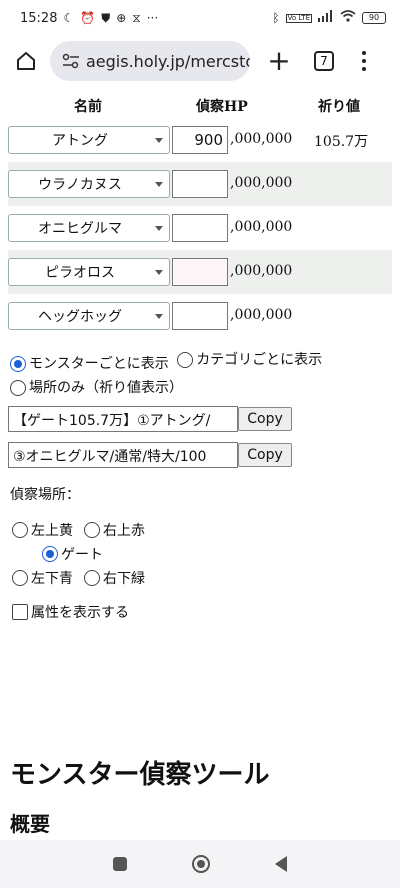  I want to click on app-icon: ⧖, so click(136, 18).